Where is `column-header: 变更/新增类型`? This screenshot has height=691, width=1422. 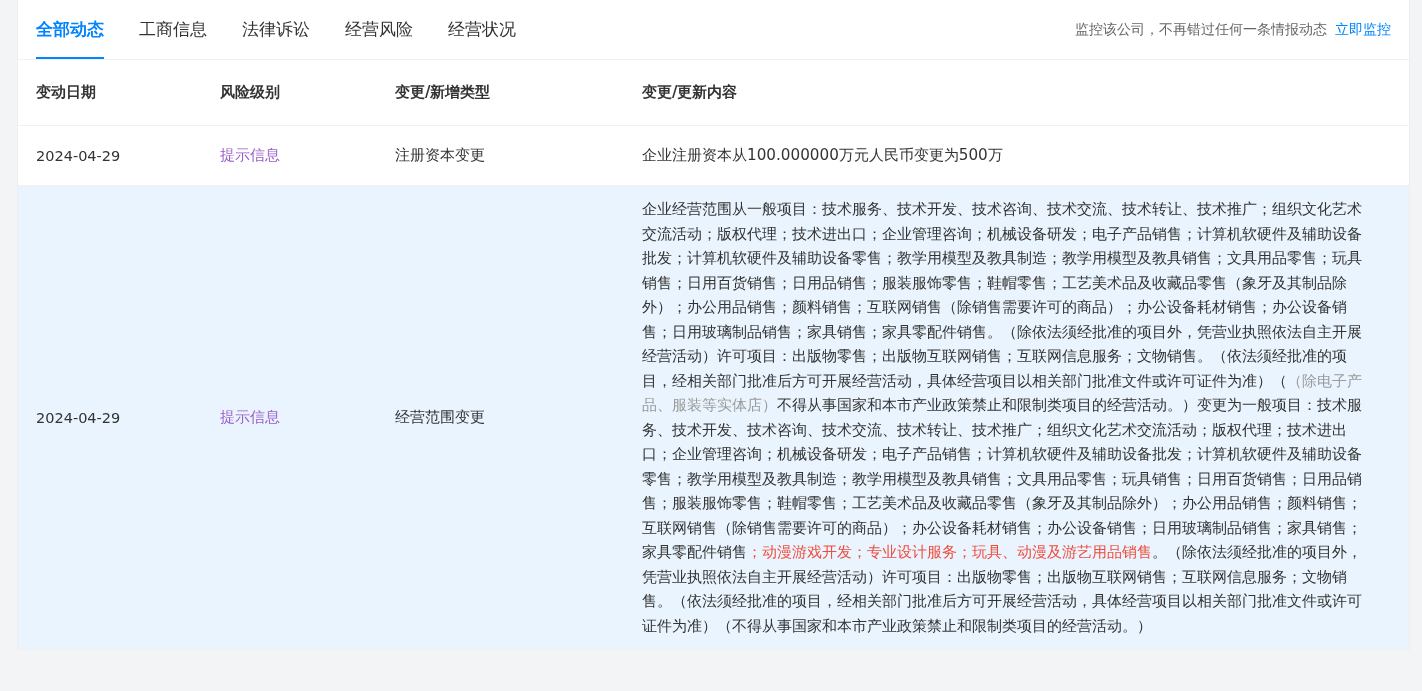
column-header: 变更/新增类型 is located at coordinates (443, 92).